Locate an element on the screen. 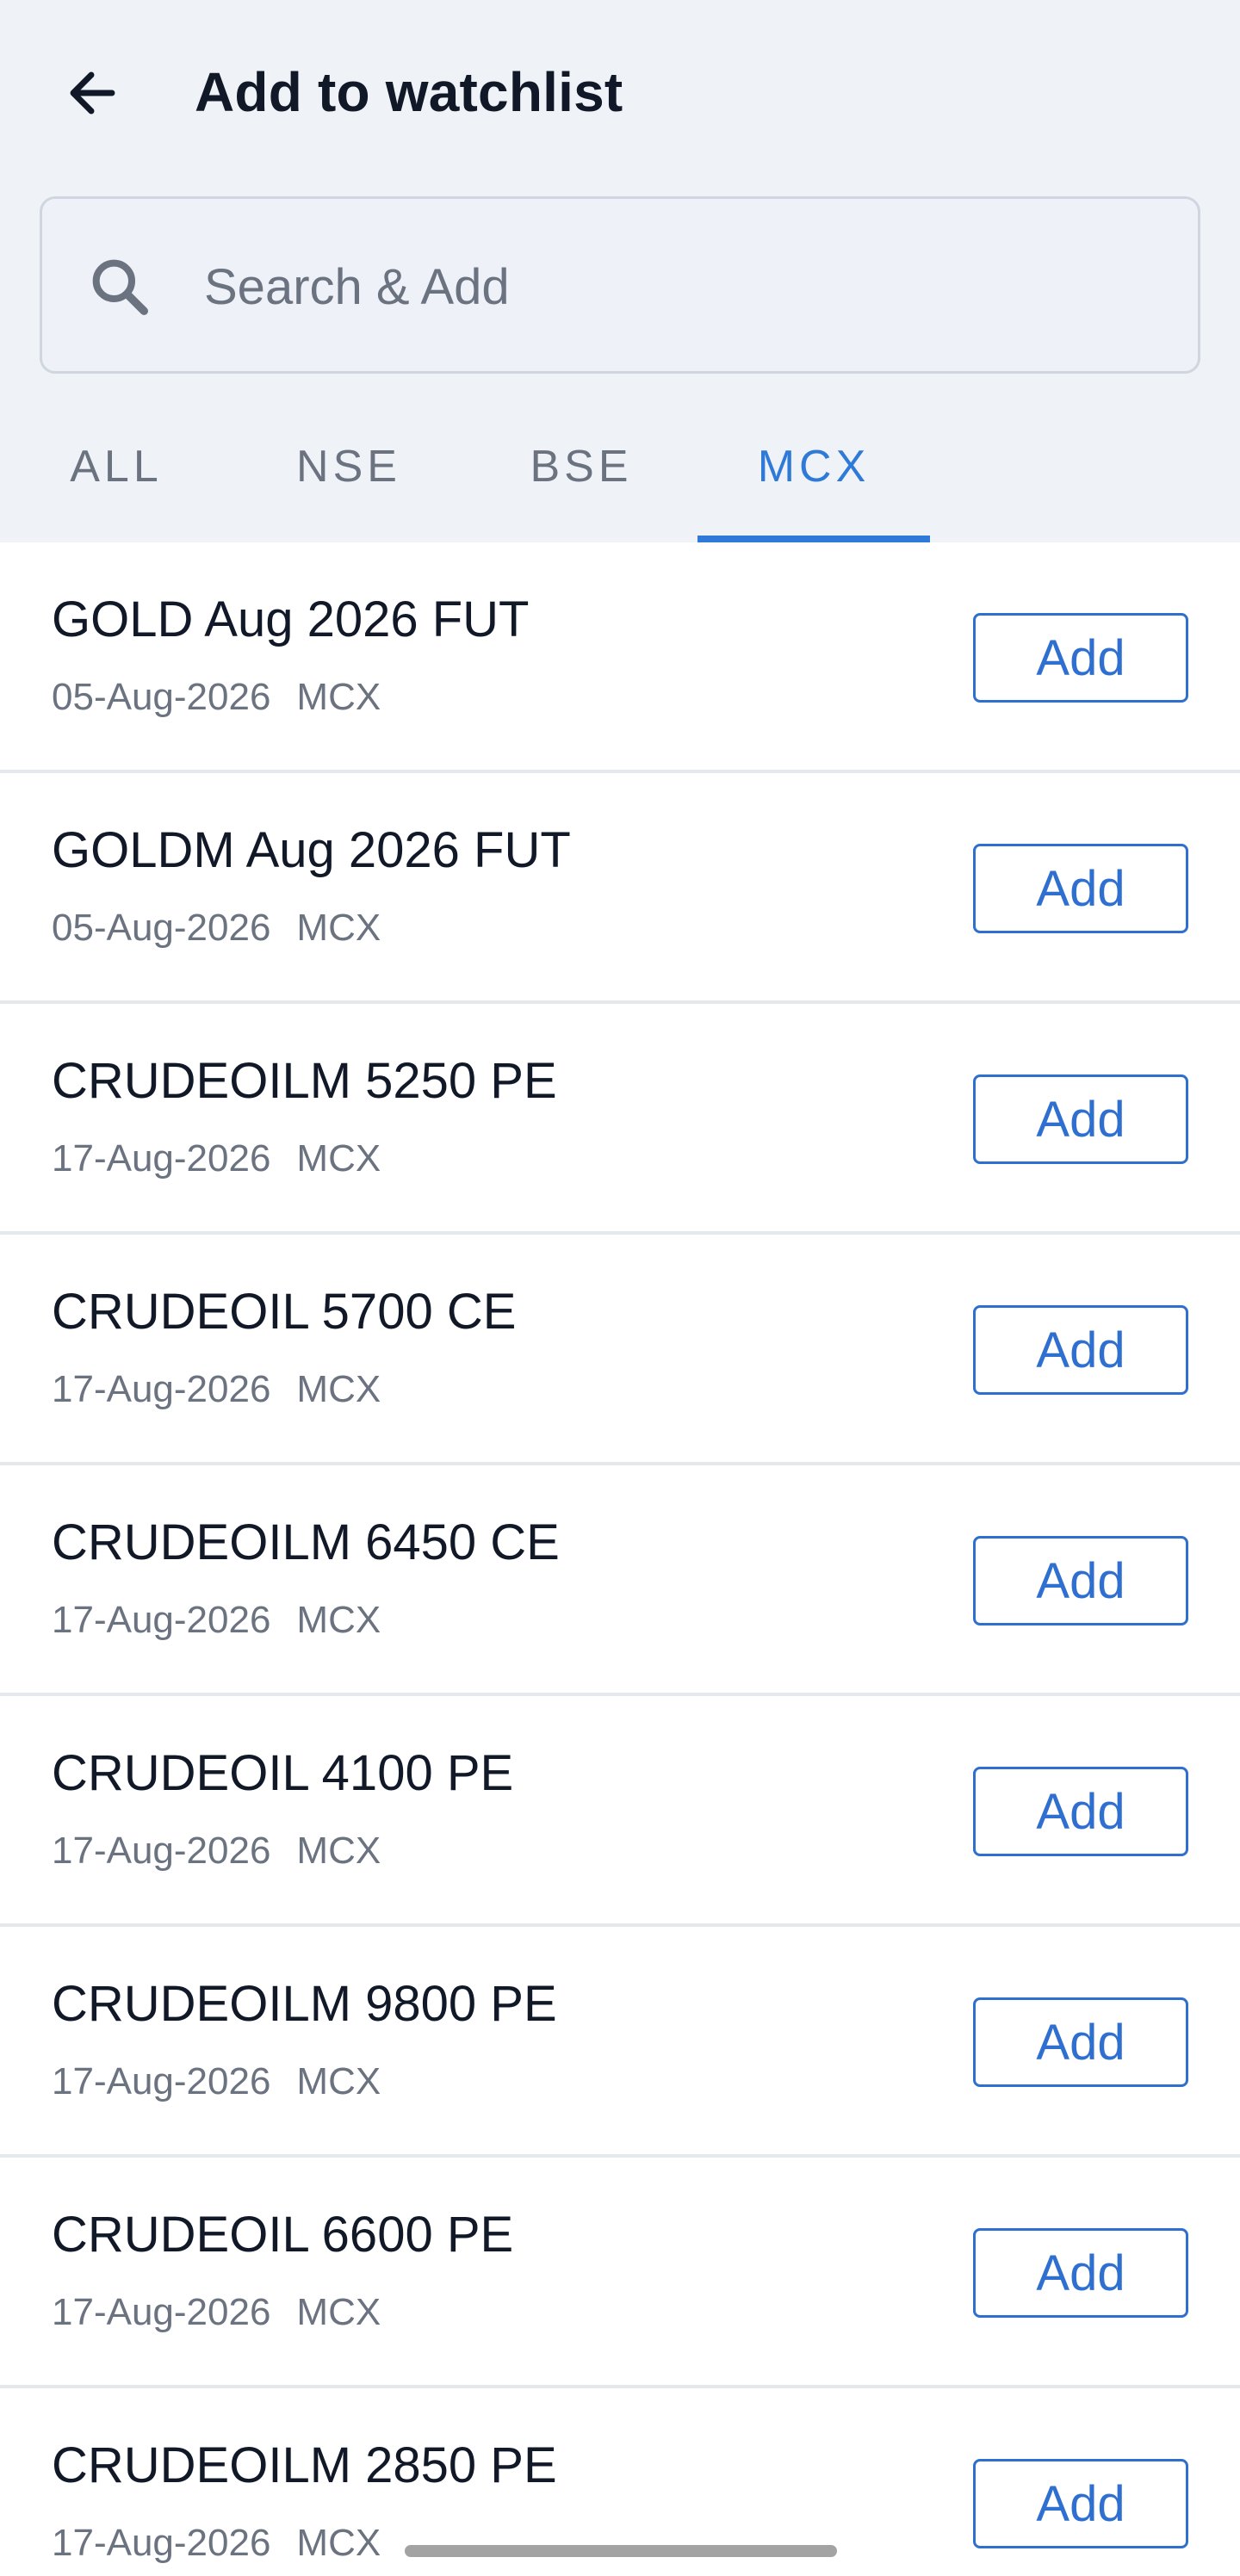 Image resolution: width=1240 pixels, height=2576 pixels. page-title: Add to watchlist is located at coordinates (409, 92).